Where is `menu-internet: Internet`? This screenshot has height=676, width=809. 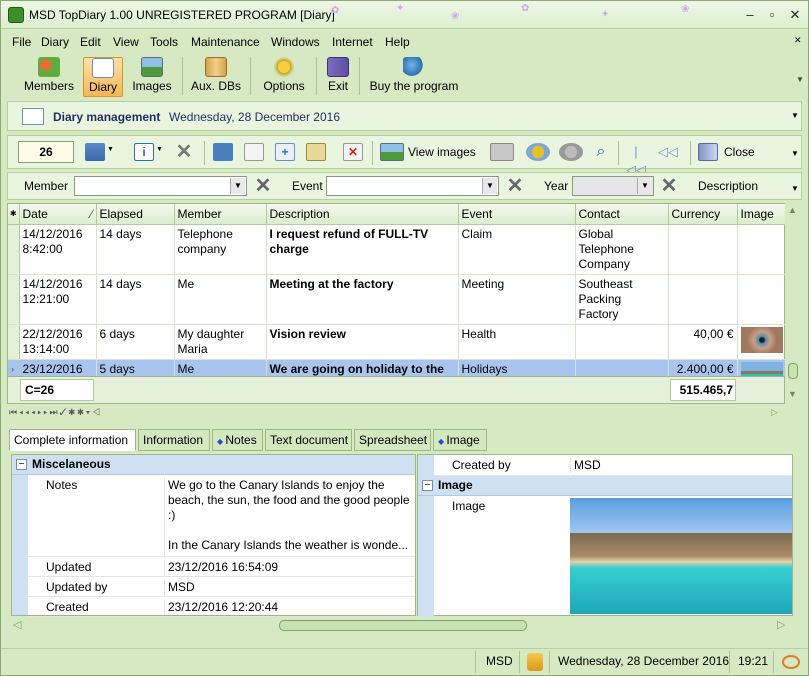
menu-internet: Internet is located at coordinates (352, 42).